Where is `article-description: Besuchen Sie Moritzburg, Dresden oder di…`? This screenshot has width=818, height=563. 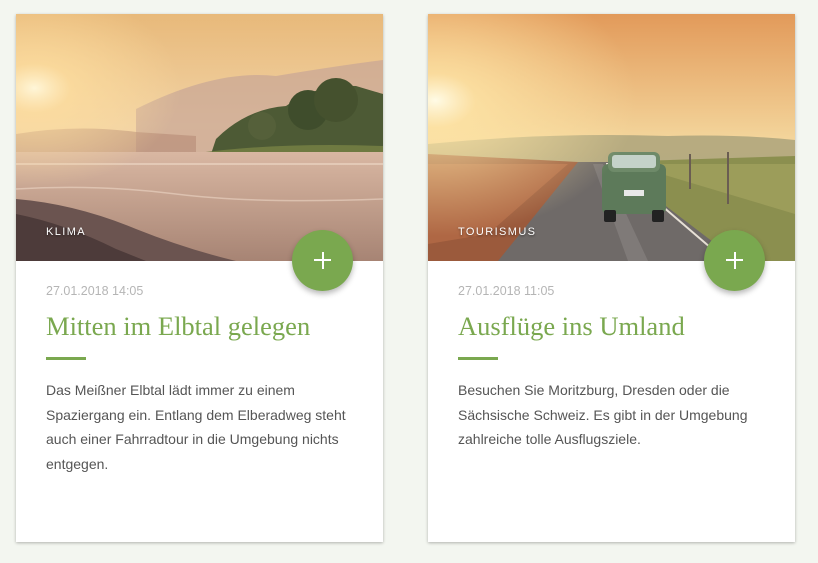 article-description: Besuchen Sie Moritzburg, Dresden oder di… is located at coordinates (603, 414).